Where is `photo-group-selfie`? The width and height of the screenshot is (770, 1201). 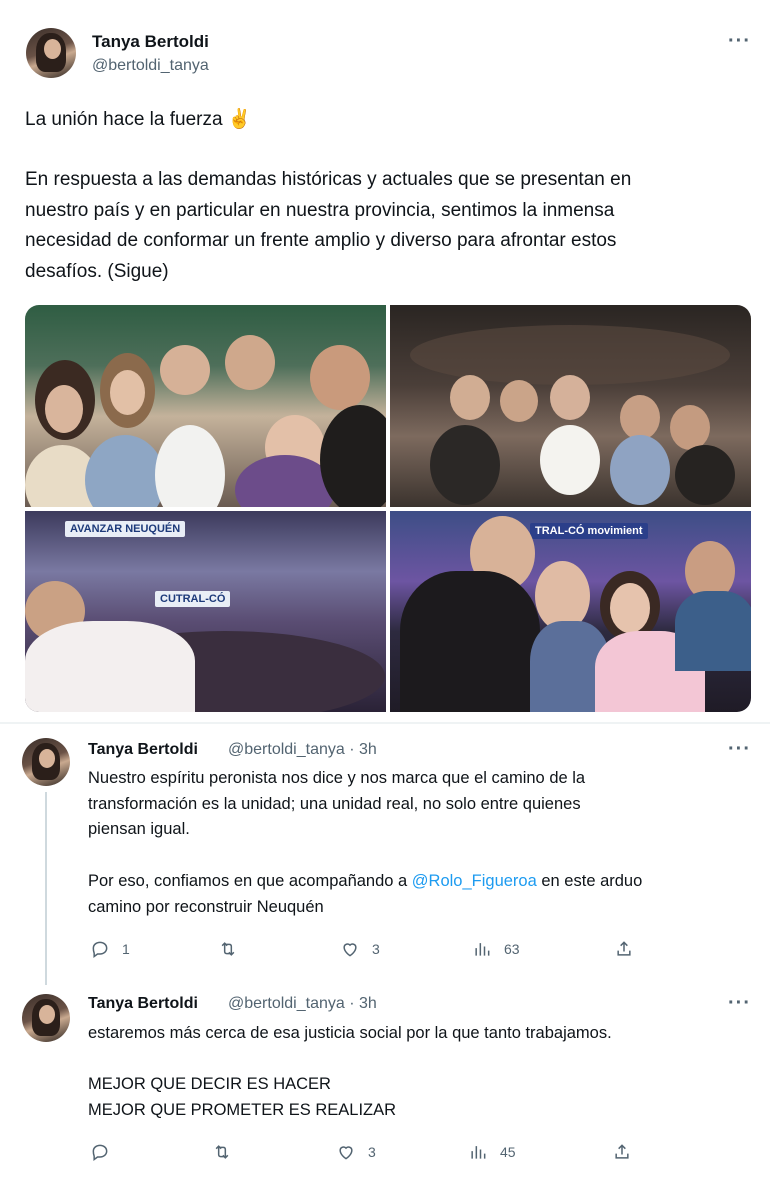 photo-group-selfie is located at coordinates (205, 406).